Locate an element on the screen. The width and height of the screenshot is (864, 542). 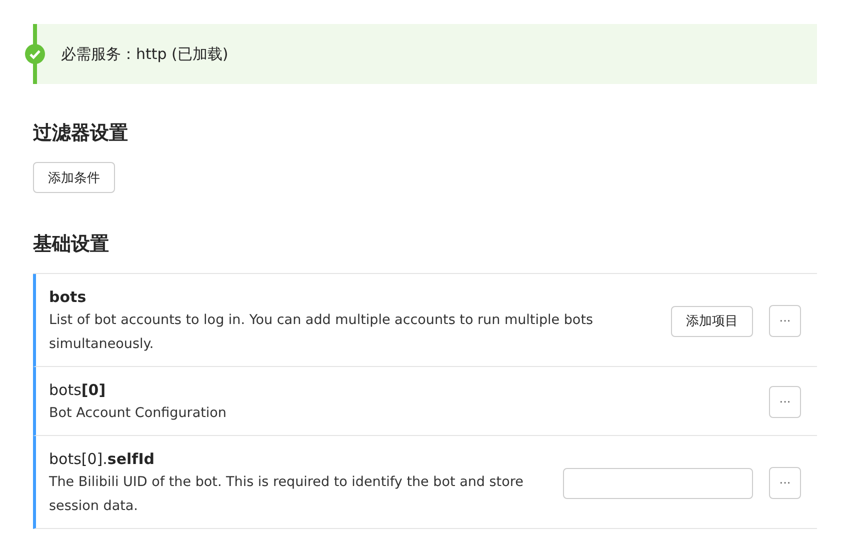
add-item-button: 添加项目 is located at coordinates (712, 321).